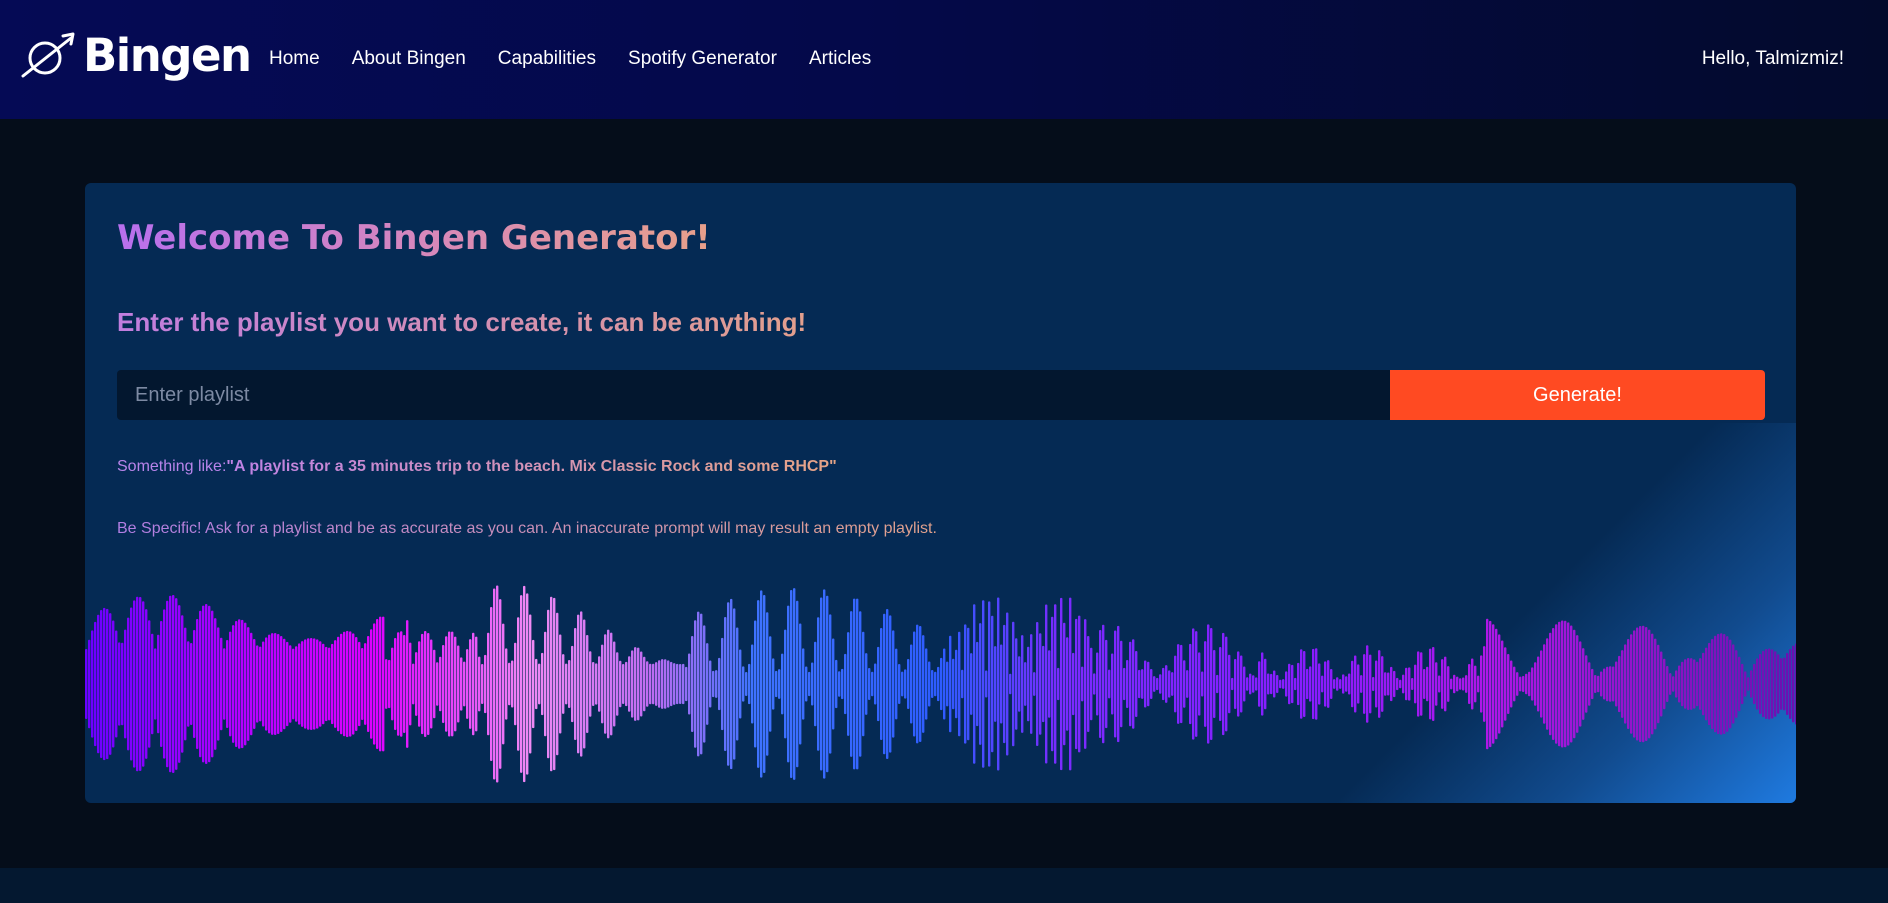 Image resolution: width=1888 pixels, height=903 pixels. I want to click on user-greeting: Hello, Talmizmiz!, so click(1773, 59).